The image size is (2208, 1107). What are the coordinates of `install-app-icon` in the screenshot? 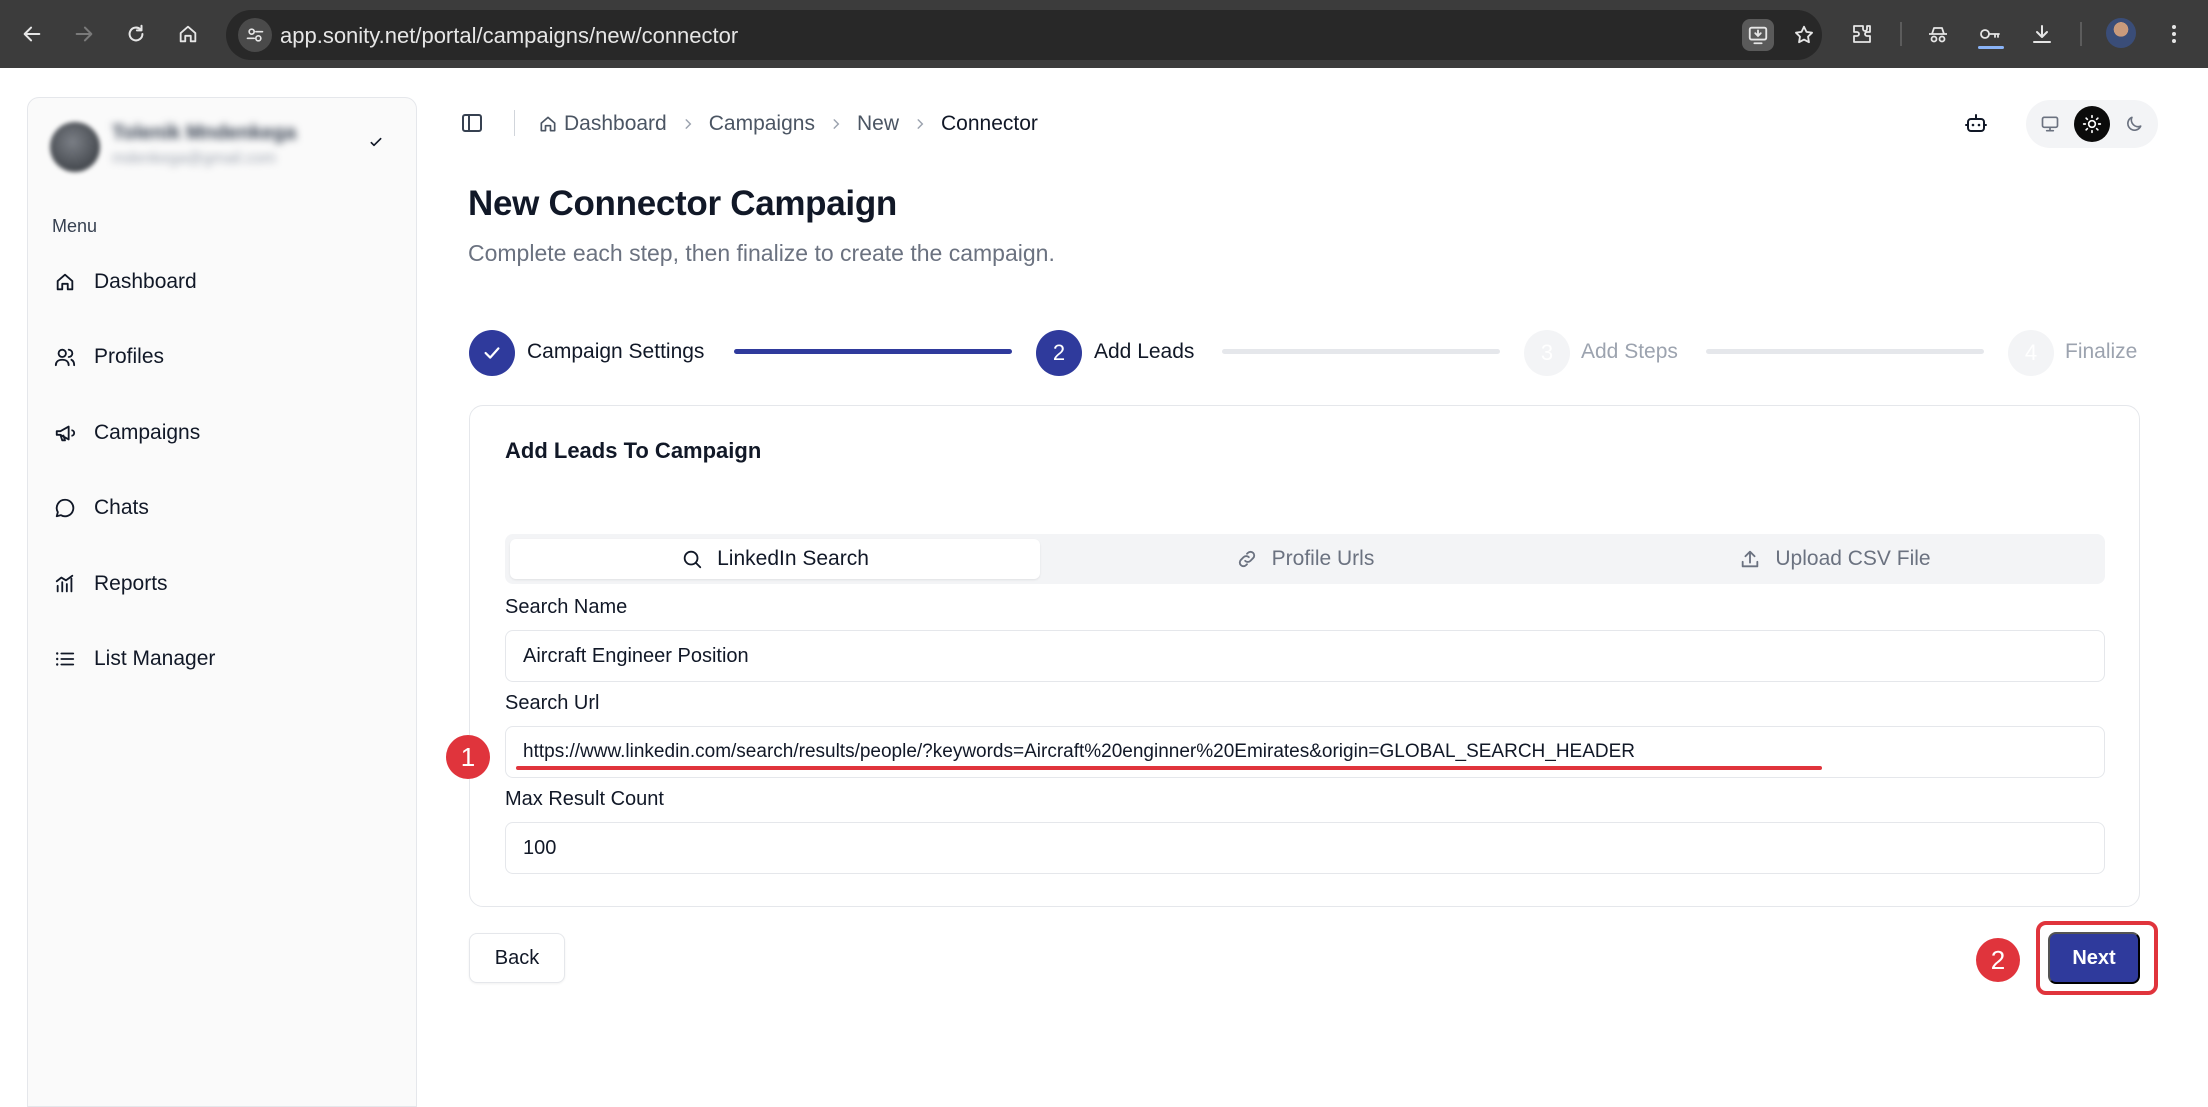 It's located at (1758, 35).